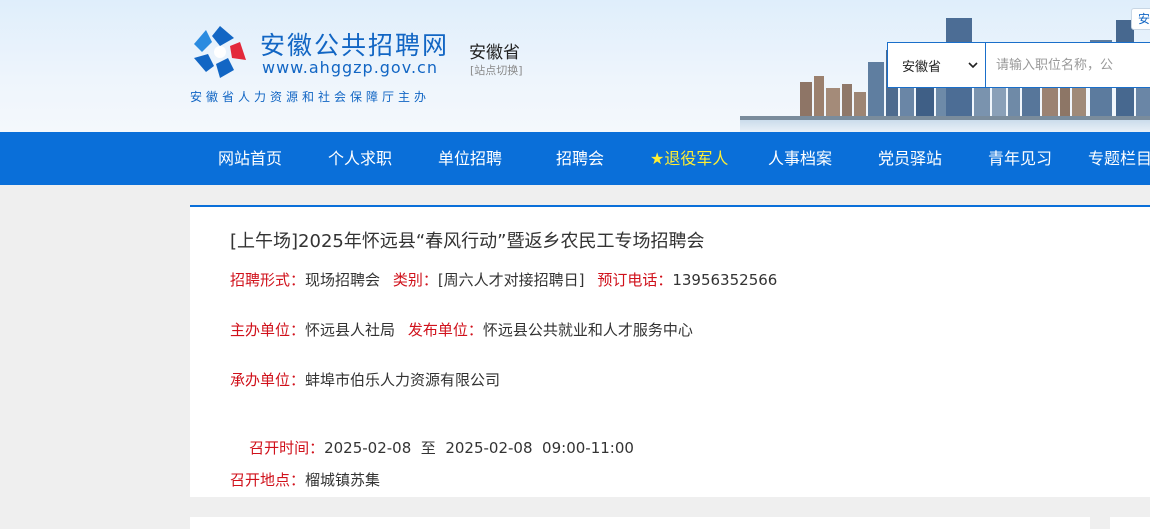 The image size is (1150, 529). I want to click on province-select: 安徽省, so click(937, 65).